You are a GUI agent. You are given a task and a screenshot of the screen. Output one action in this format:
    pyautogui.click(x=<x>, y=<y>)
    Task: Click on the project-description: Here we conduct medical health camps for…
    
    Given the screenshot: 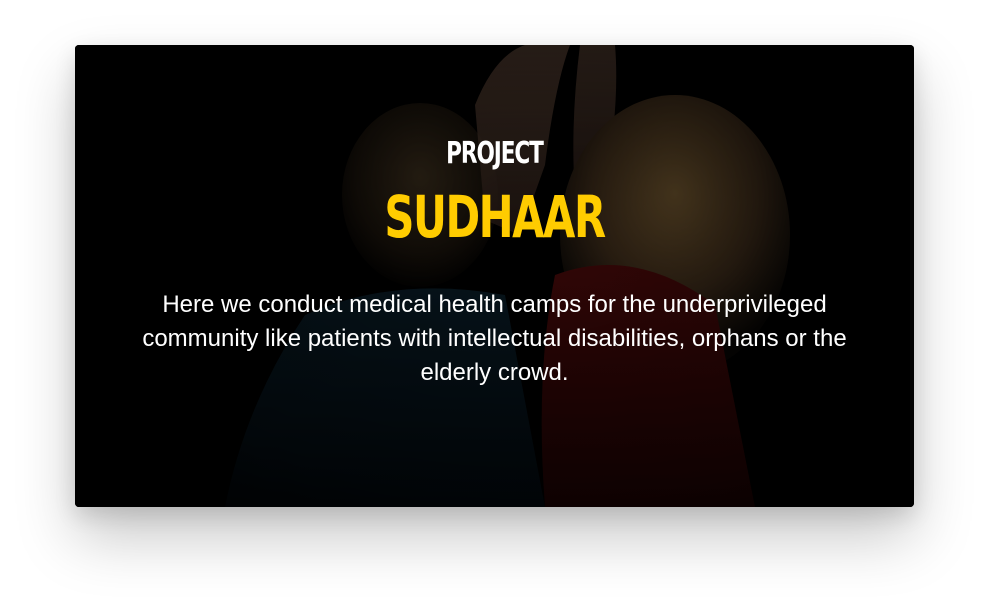 What is the action you would take?
    pyautogui.click(x=494, y=338)
    